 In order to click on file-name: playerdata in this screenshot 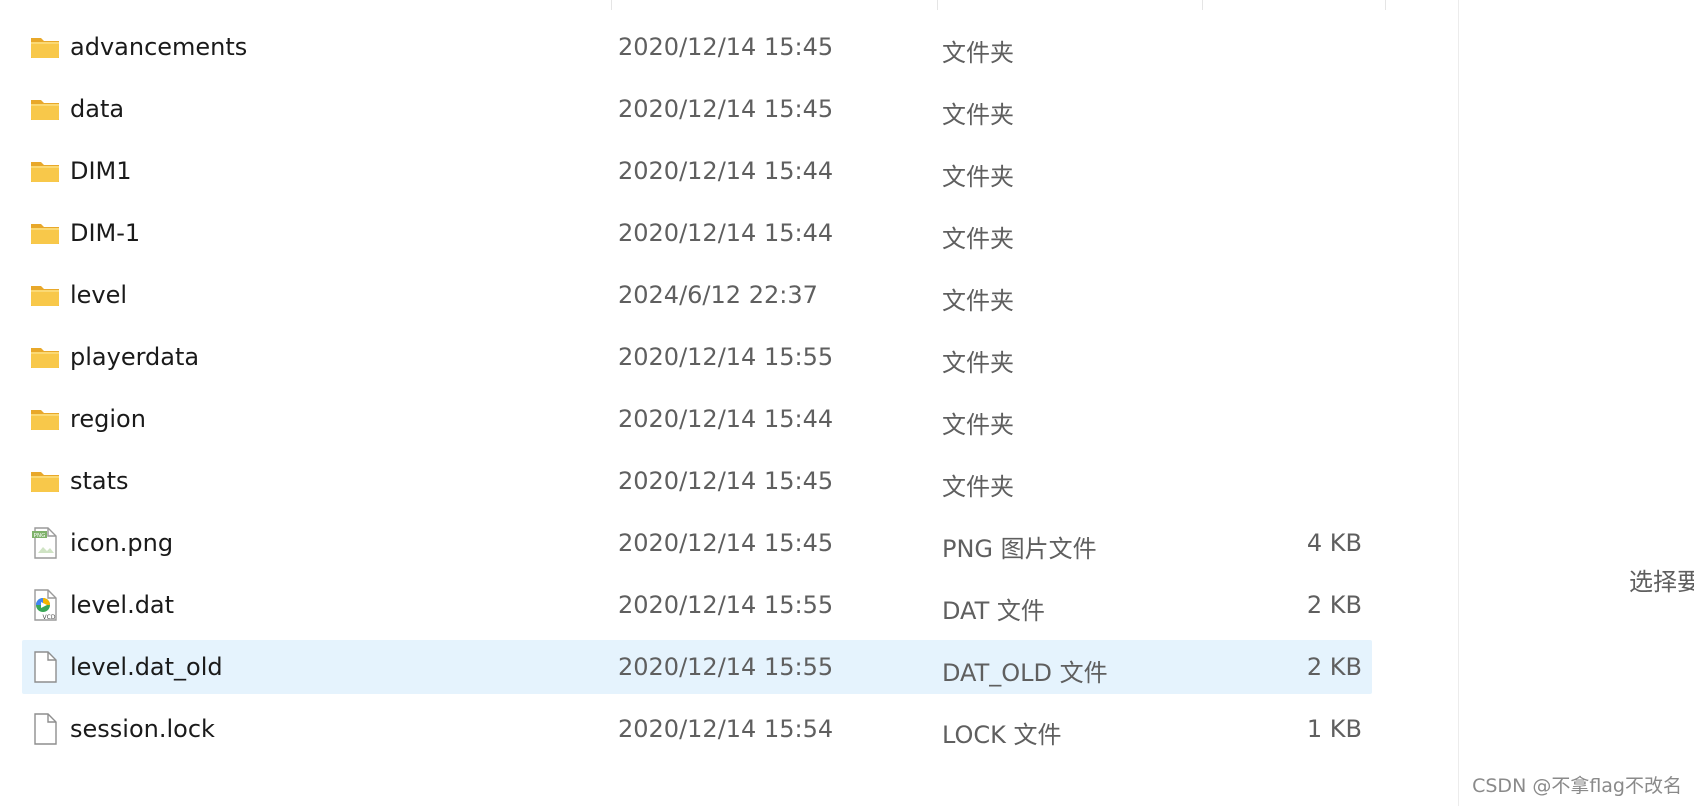, I will do `click(135, 357)`.